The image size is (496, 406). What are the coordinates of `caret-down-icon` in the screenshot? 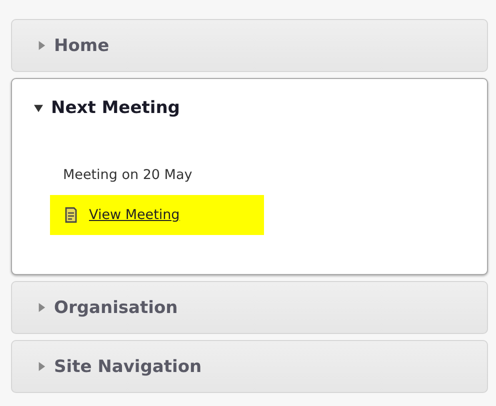 It's located at (38, 108).